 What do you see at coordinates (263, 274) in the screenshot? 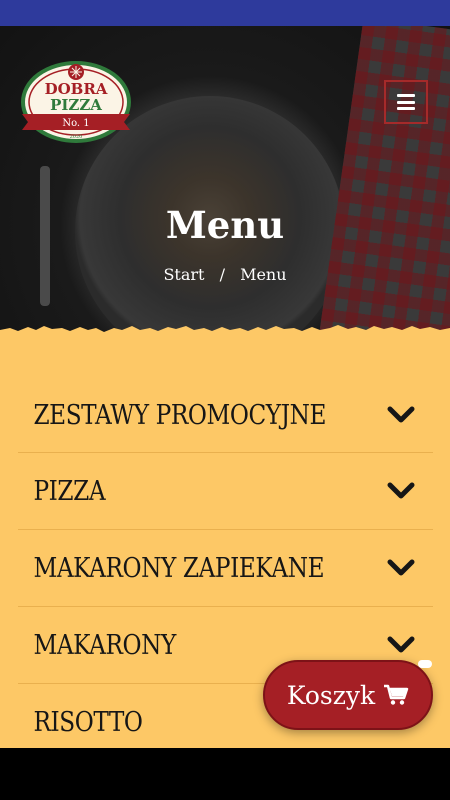
I see `breadcrumb-current: Menu` at bounding box center [263, 274].